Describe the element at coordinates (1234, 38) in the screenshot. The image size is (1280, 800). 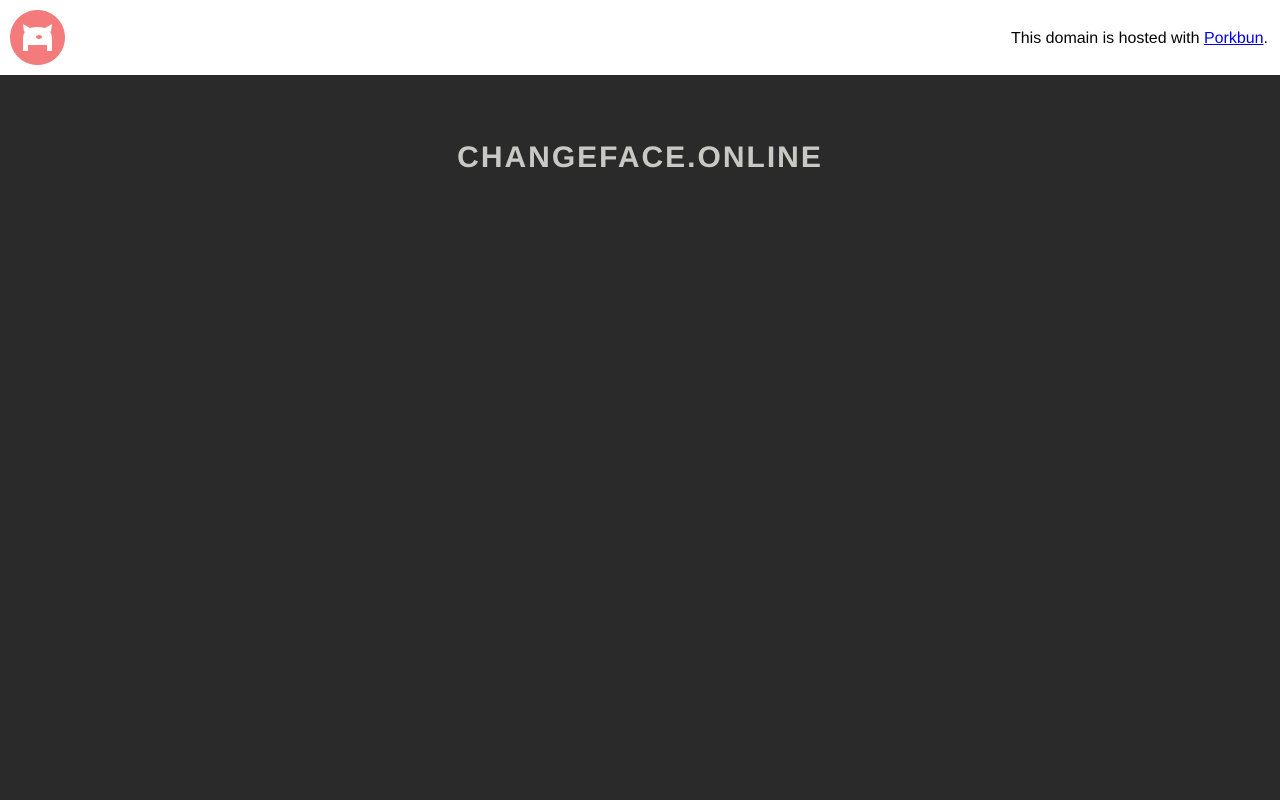
I see `porkbun-link: Porkbun` at that location.